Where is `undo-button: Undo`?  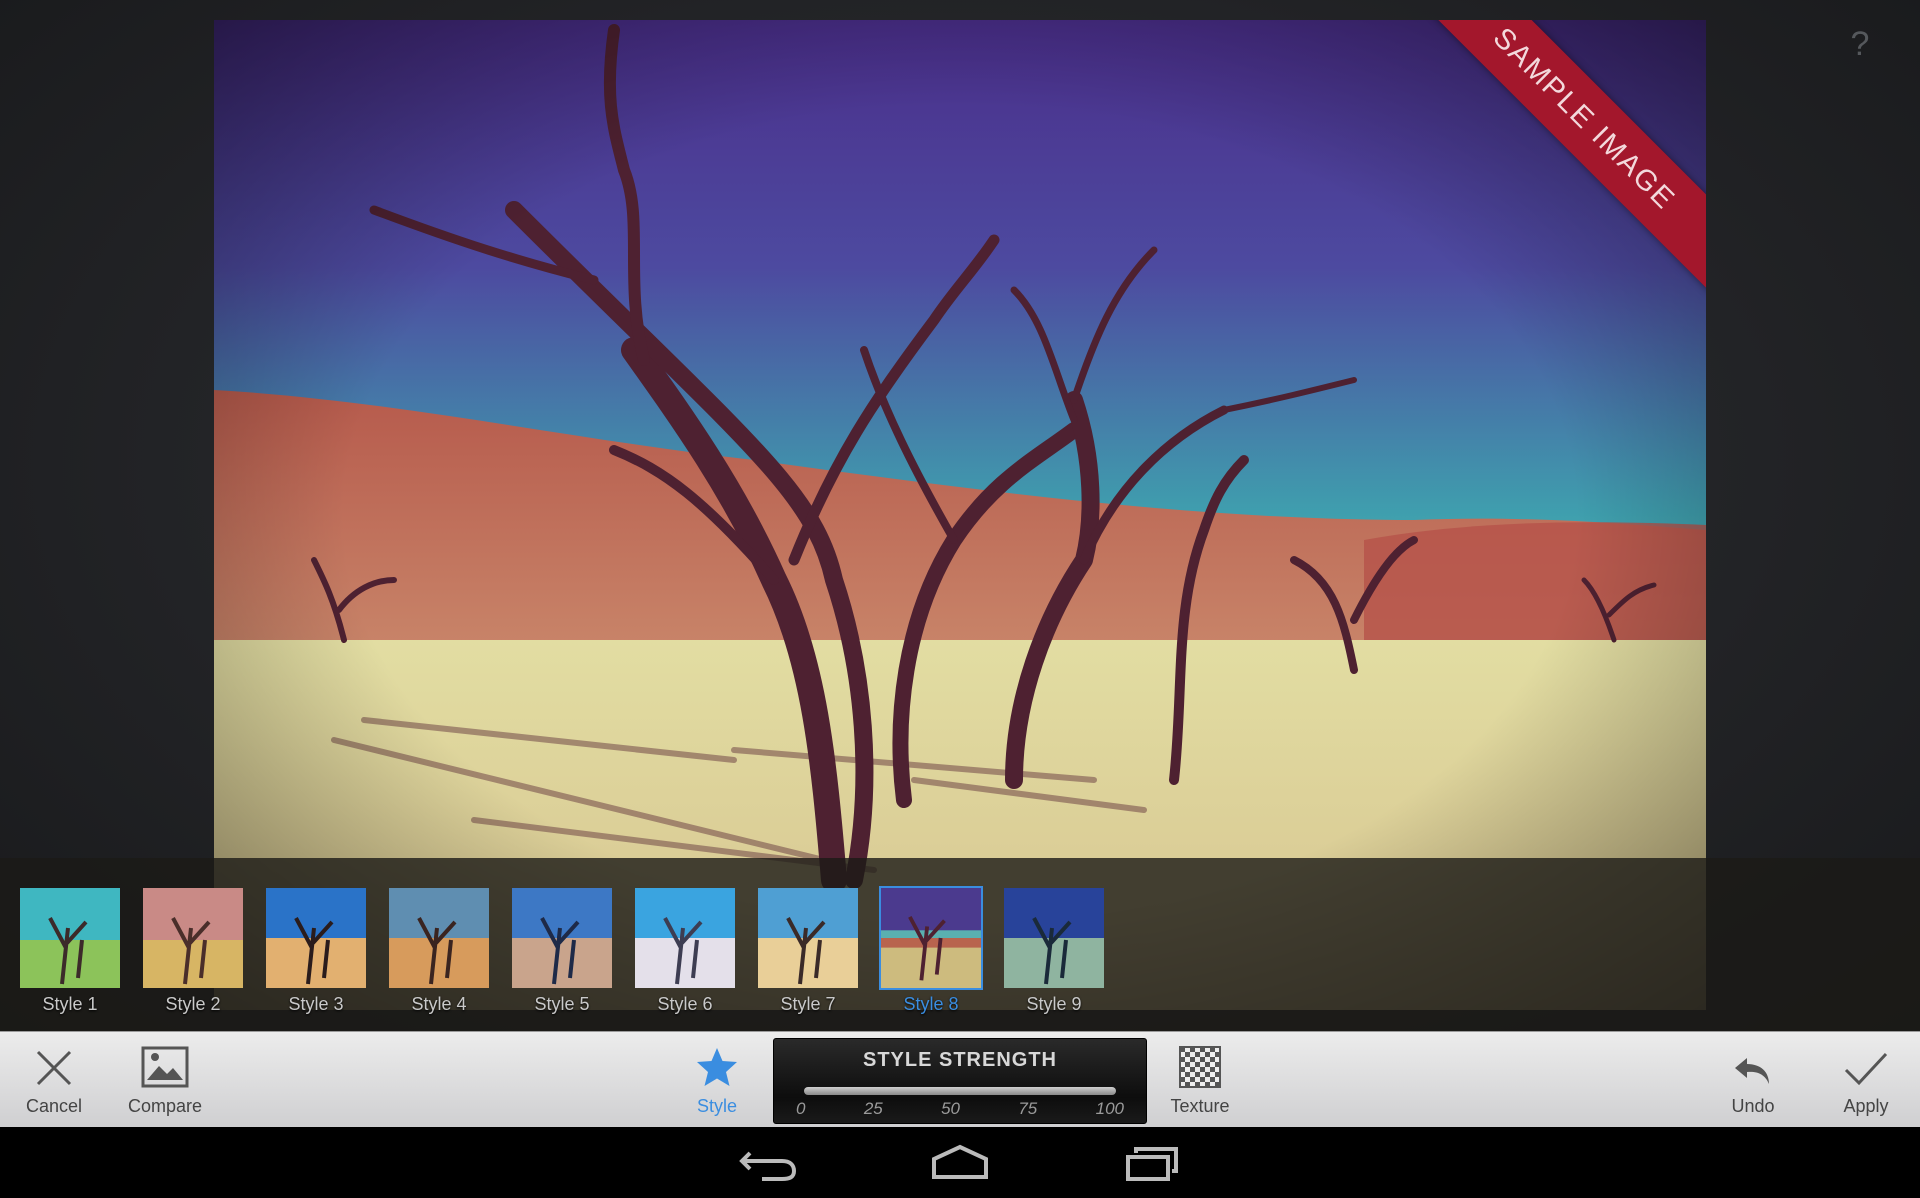
undo-button: Undo is located at coordinates (1753, 1080).